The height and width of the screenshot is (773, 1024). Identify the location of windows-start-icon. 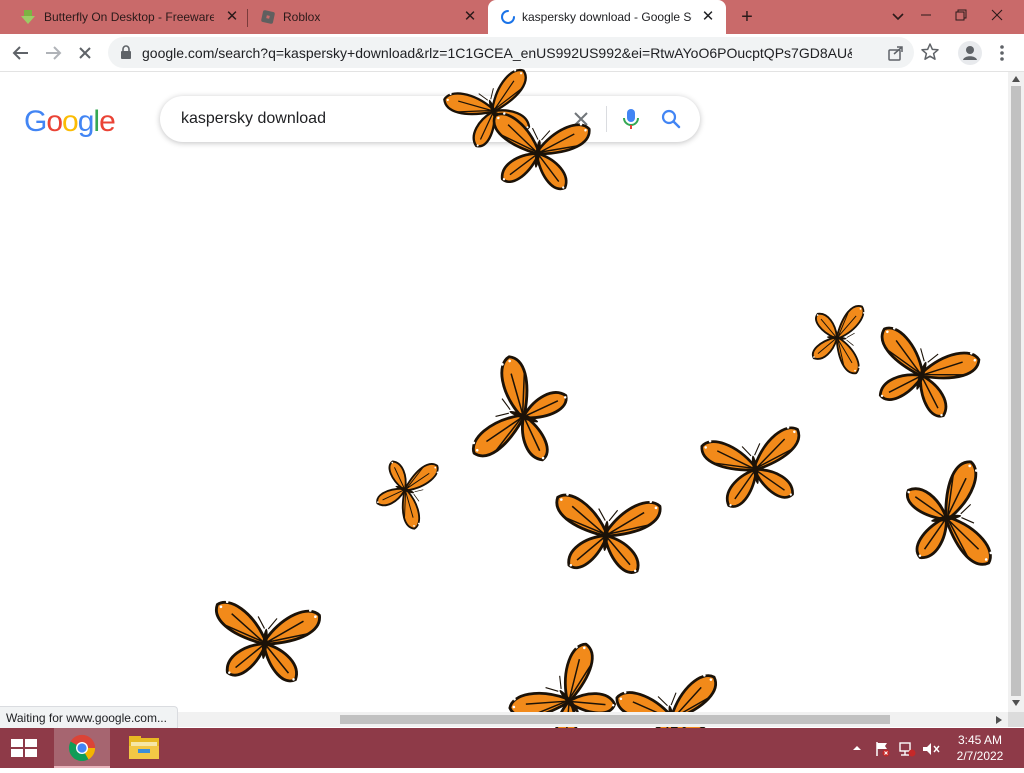
(24, 748).